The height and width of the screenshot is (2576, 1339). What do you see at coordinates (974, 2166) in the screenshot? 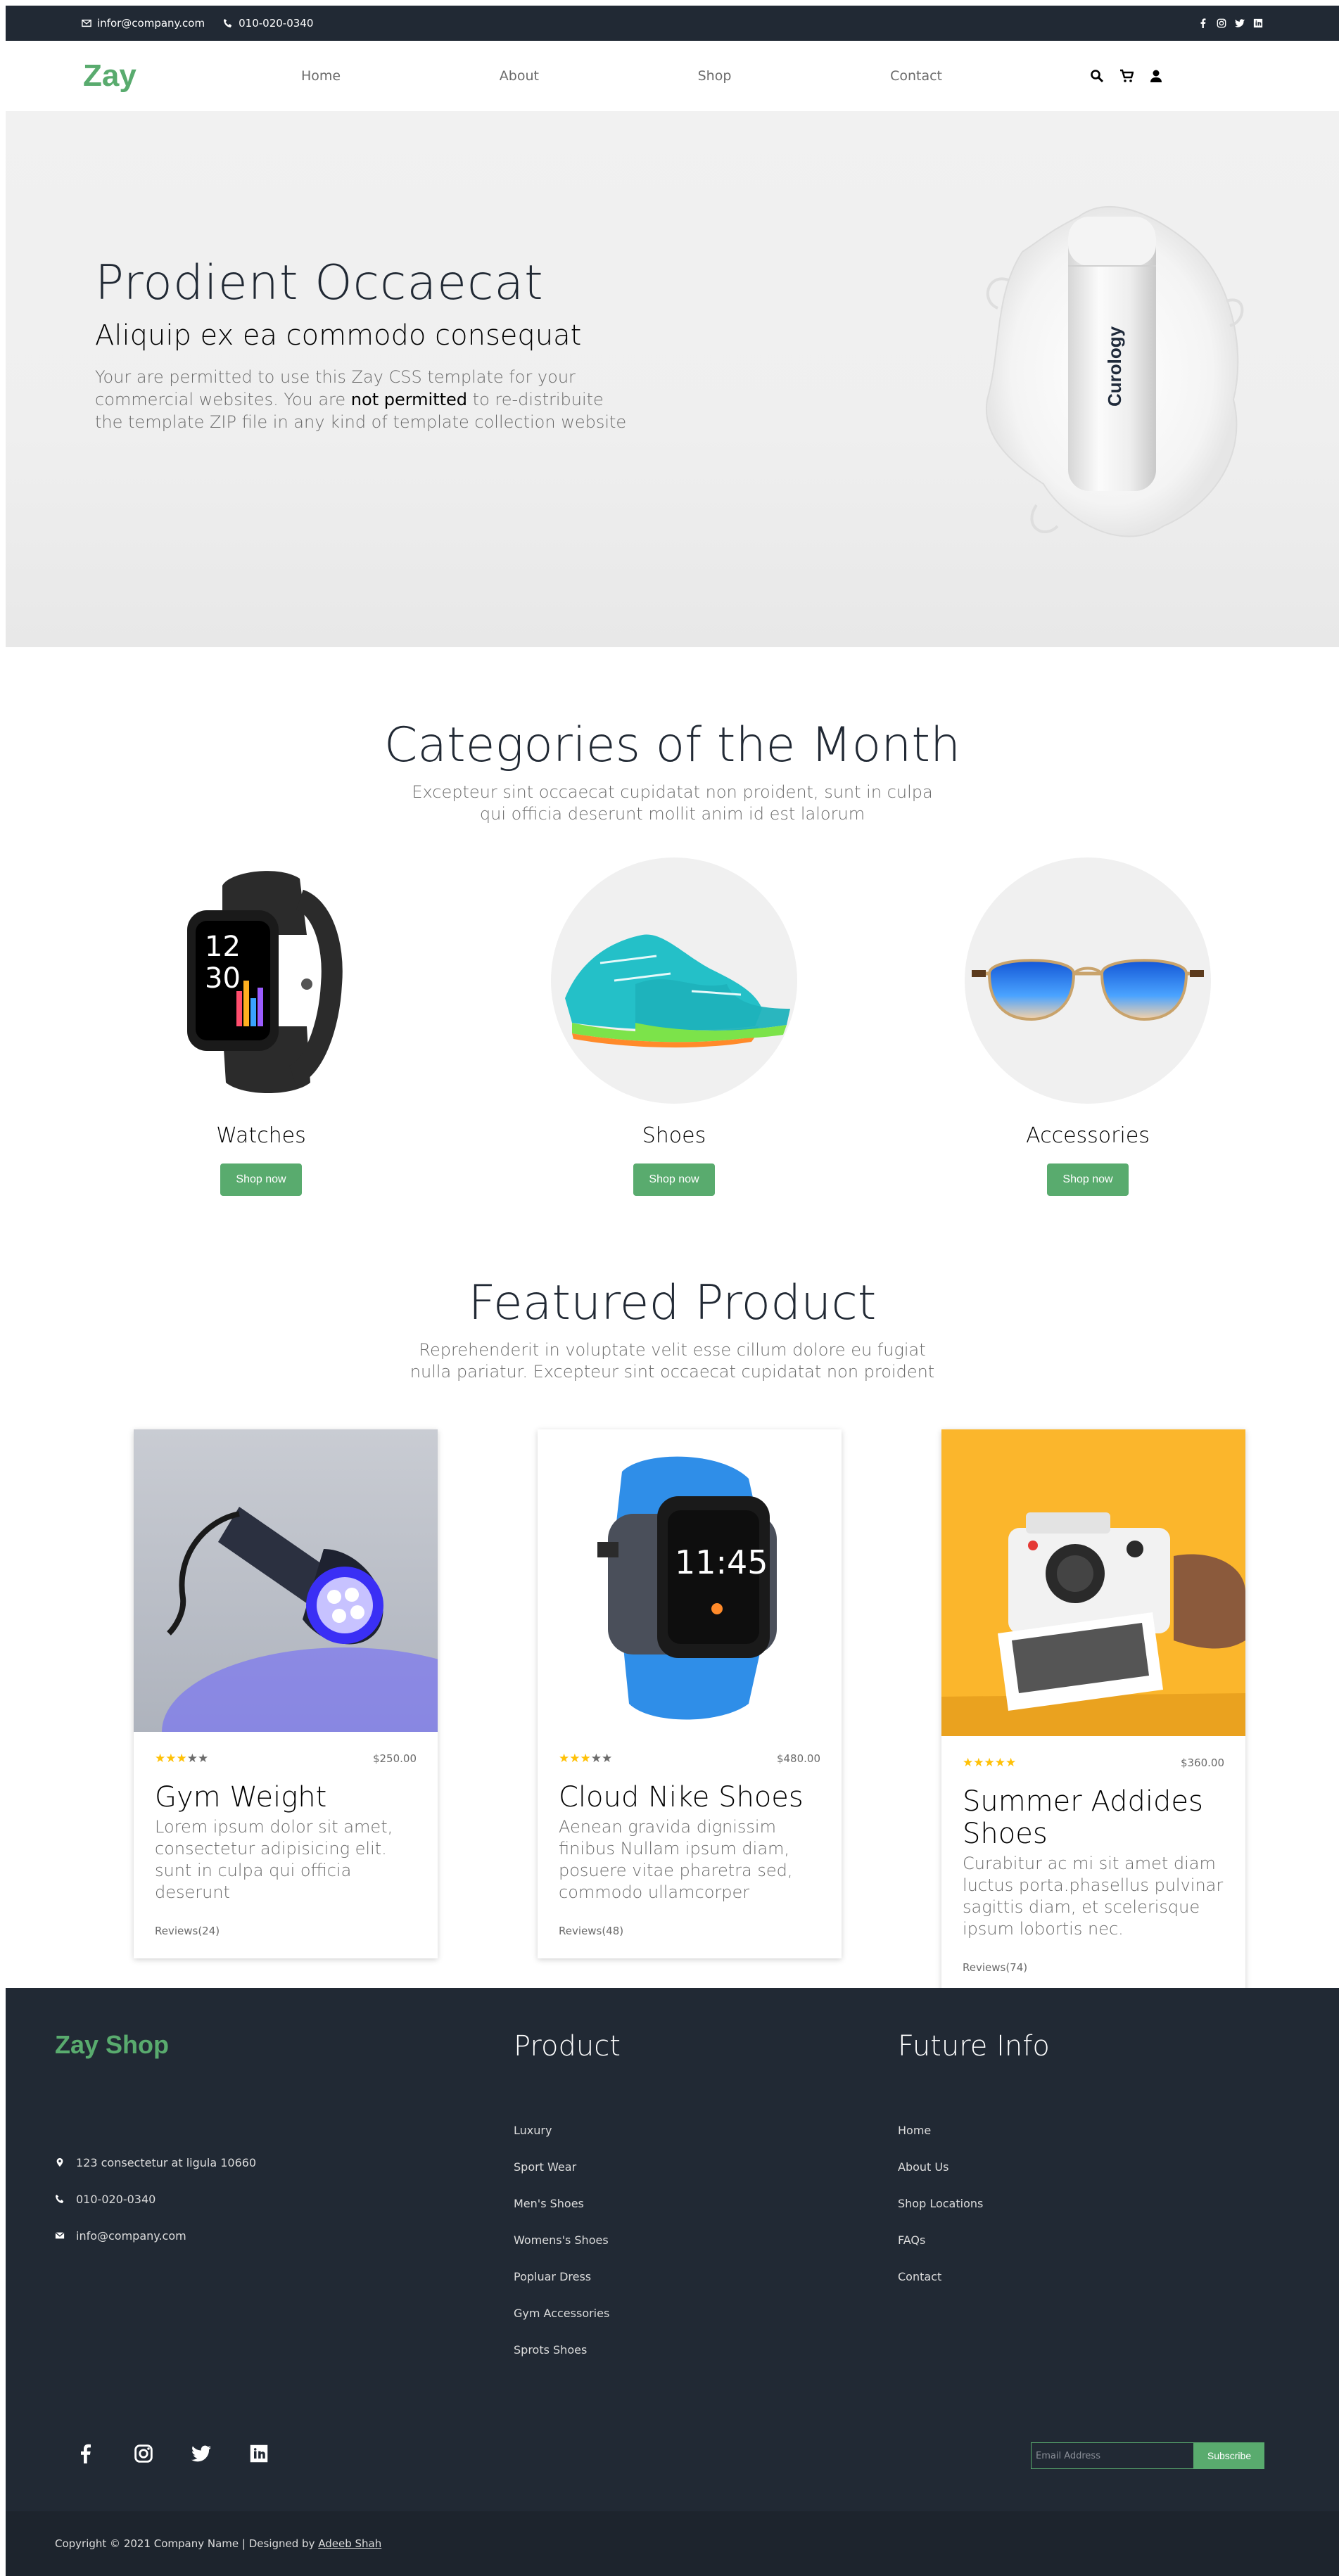
I see `footer-link: About Us` at bounding box center [974, 2166].